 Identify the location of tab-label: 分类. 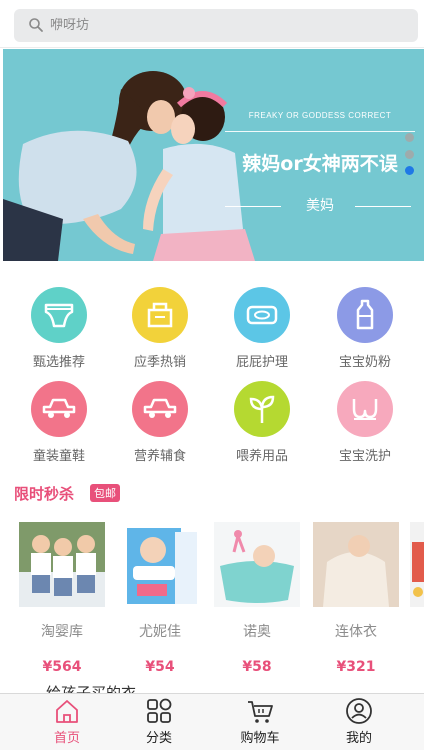
(158, 738).